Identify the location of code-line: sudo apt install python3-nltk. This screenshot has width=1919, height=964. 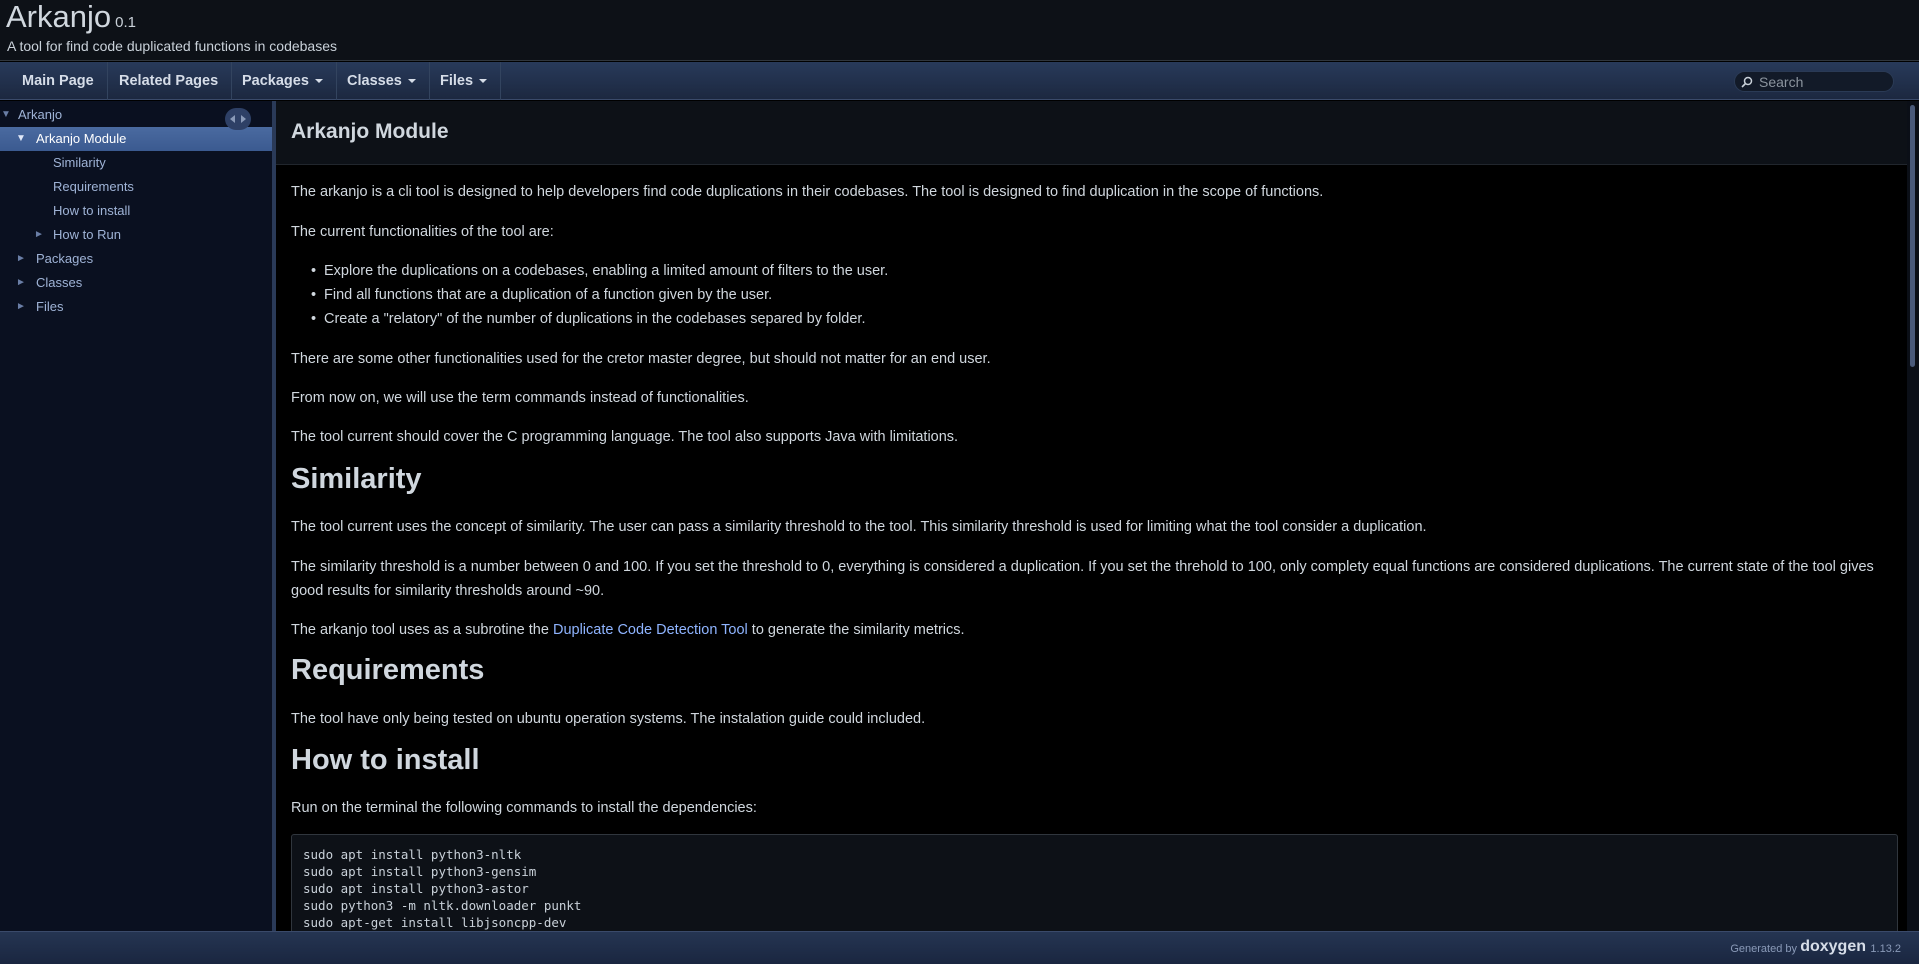
(412, 854).